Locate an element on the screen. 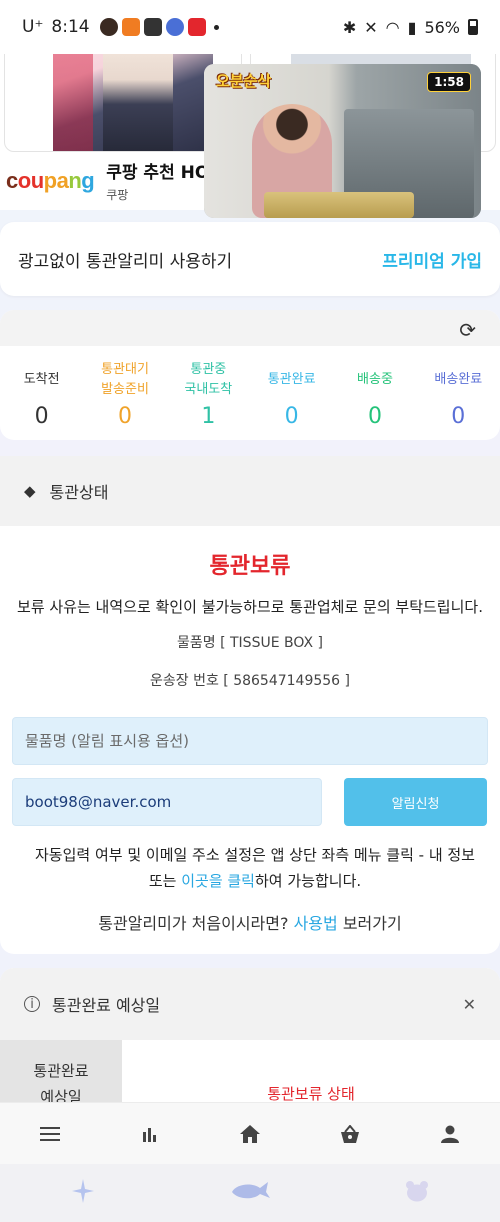 Image resolution: width=500 pixels, height=1222 pixels. video-player: 오분순삭 1:58 is located at coordinates (342, 141).